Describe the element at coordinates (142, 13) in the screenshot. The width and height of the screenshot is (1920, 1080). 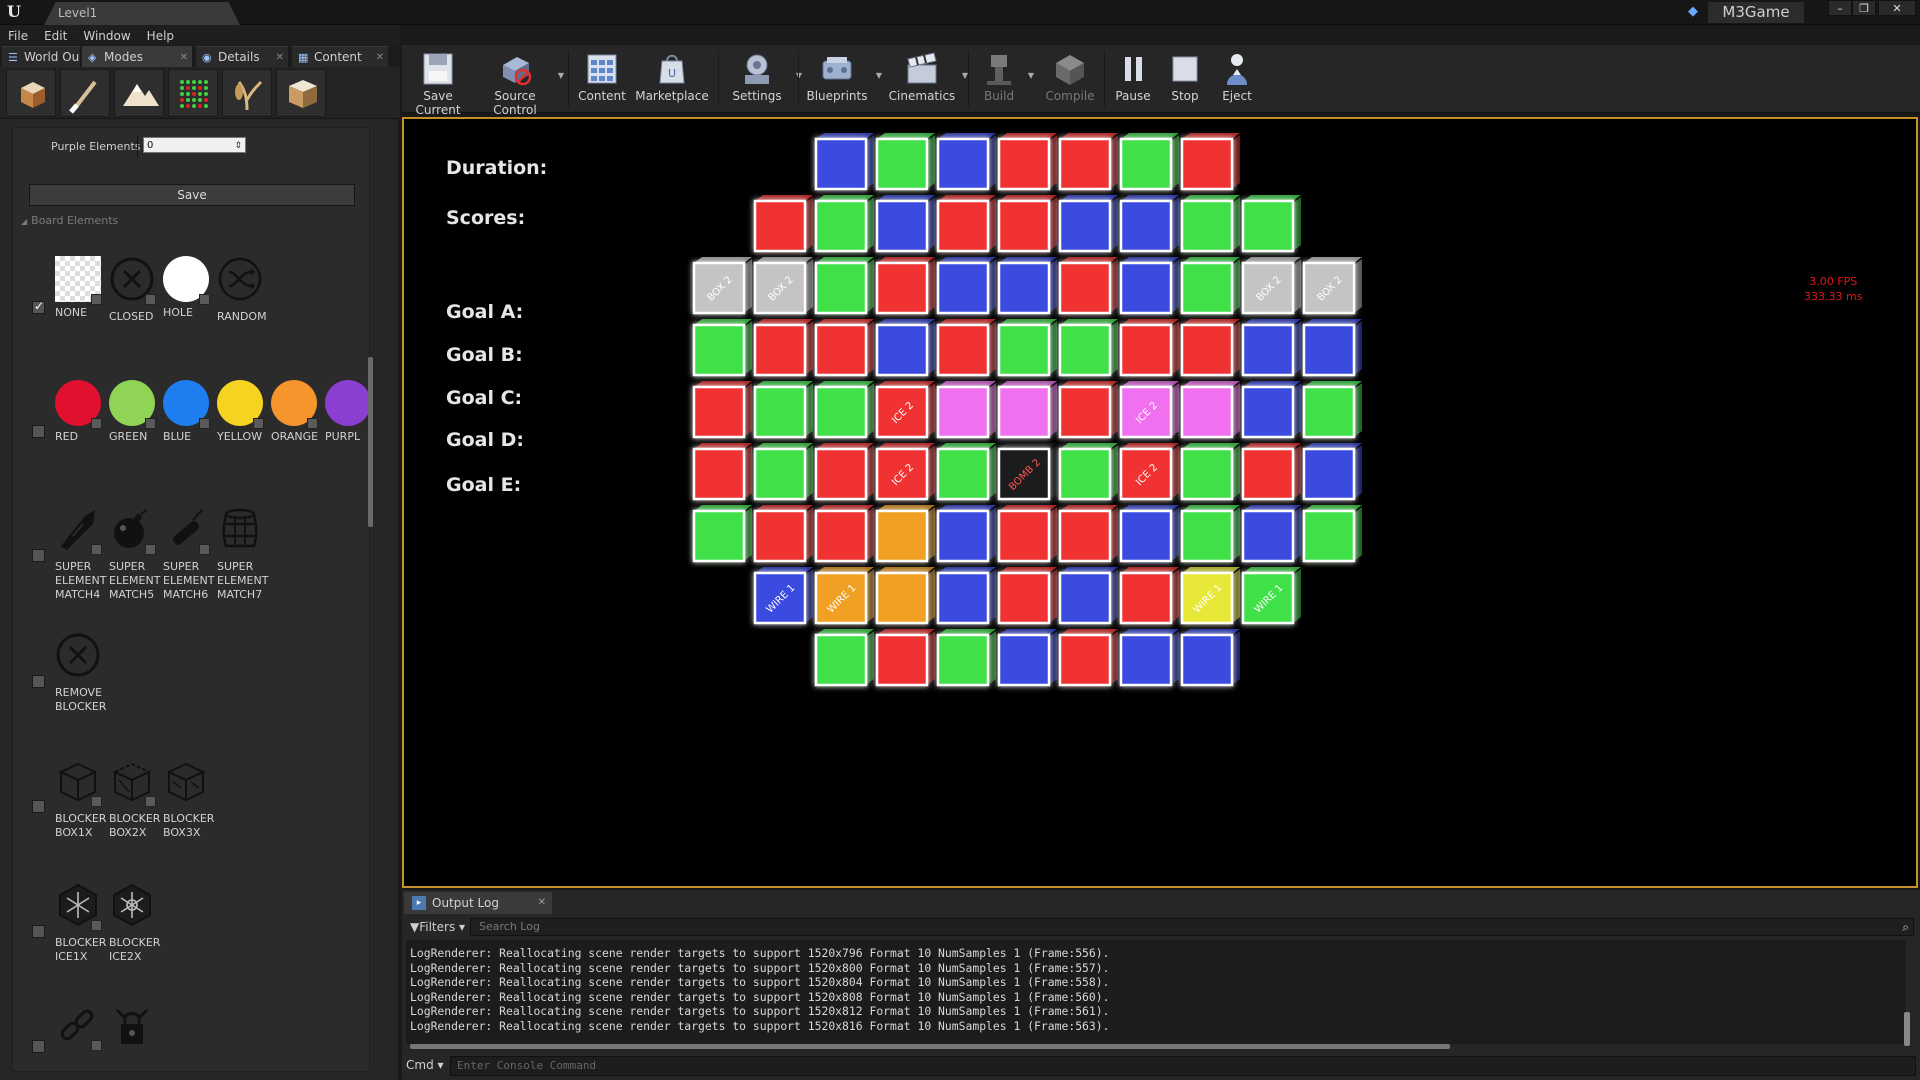
I see `level-tab: Level1` at that location.